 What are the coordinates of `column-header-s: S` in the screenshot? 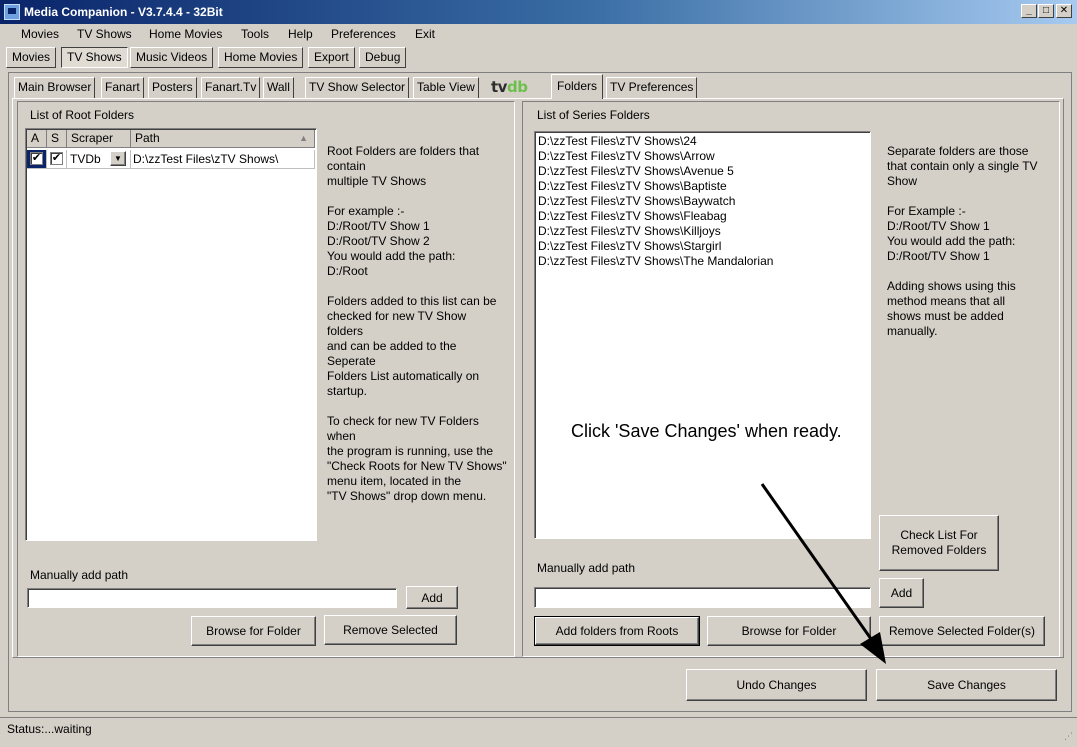 It's located at (57, 139).